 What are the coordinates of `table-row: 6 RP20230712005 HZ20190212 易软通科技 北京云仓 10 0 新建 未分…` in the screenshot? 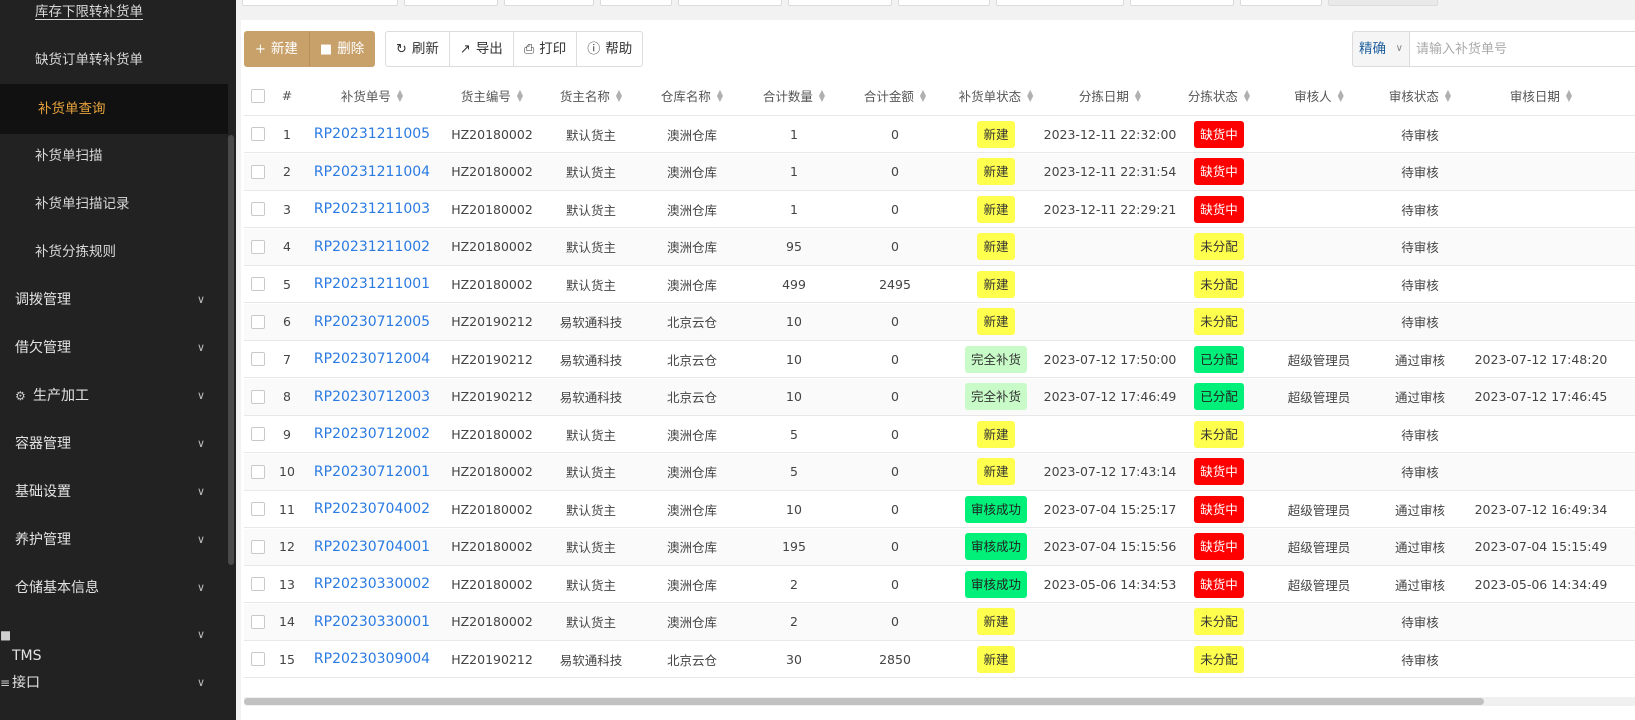 It's located at (939, 322).